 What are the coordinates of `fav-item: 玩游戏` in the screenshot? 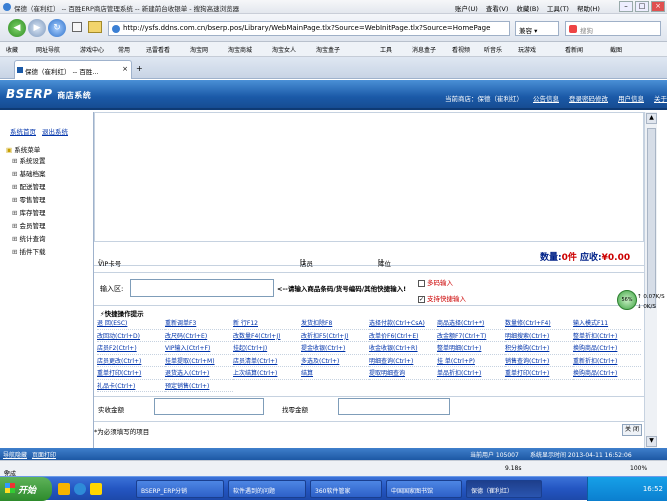 It's located at (527, 49).